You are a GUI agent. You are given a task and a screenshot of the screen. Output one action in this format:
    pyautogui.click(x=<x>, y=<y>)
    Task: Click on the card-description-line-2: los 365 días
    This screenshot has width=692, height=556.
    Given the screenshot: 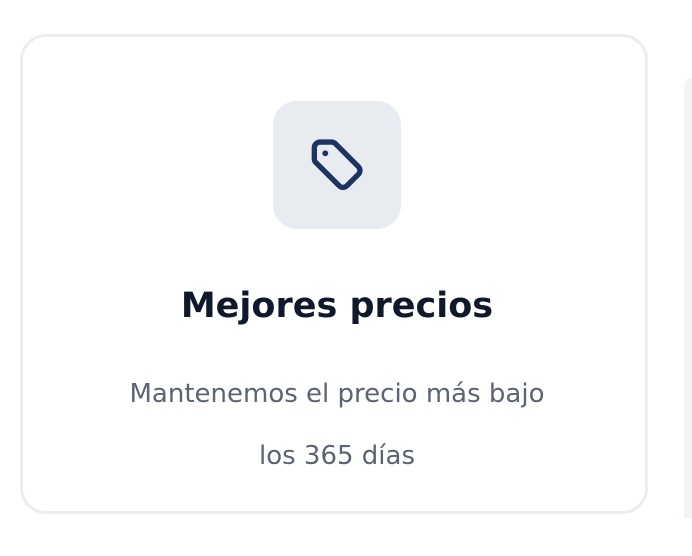 What is the action you would take?
    pyautogui.click(x=337, y=456)
    